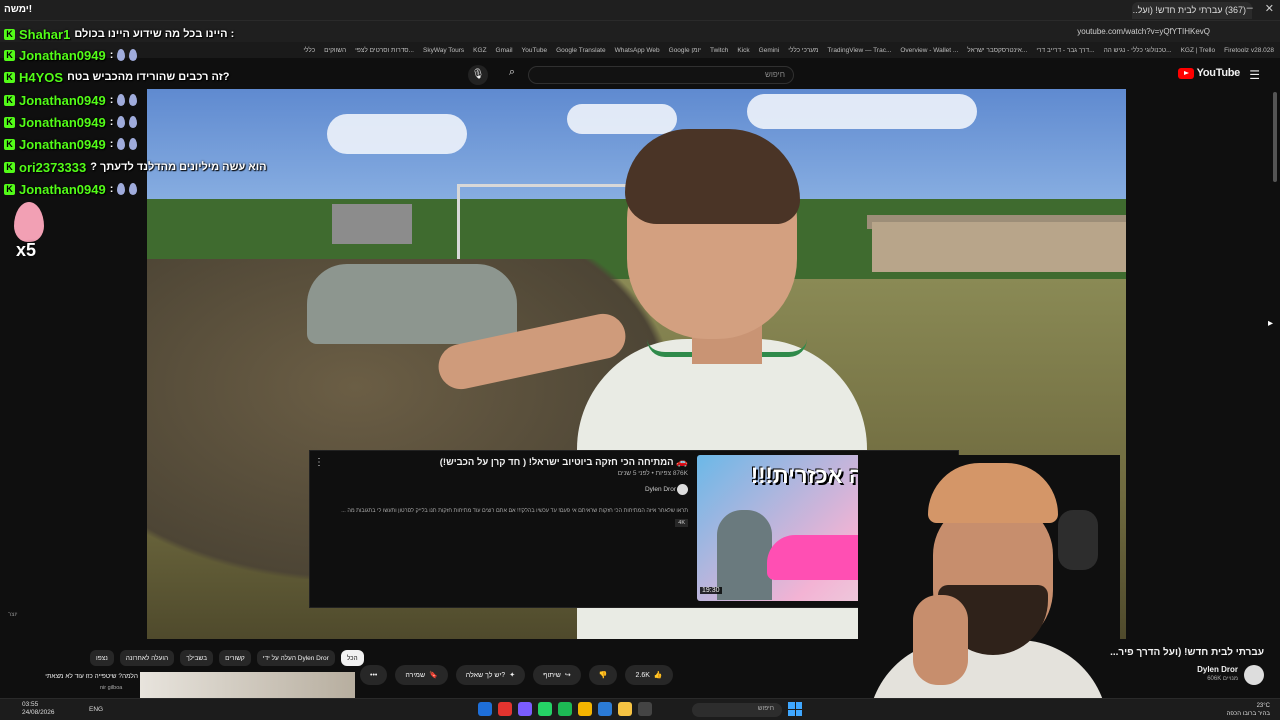 The image size is (1280, 720). What do you see at coordinates (504, 50) in the screenshot?
I see `bookmark-item: Gmail` at bounding box center [504, 50].